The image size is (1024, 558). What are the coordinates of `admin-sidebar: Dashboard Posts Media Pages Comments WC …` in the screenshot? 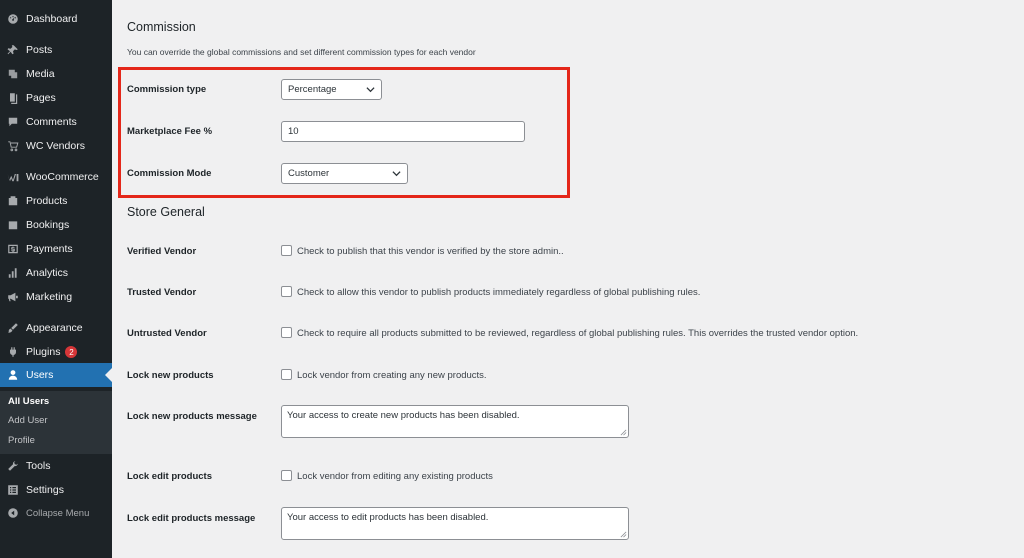 It's located at (56, 279).